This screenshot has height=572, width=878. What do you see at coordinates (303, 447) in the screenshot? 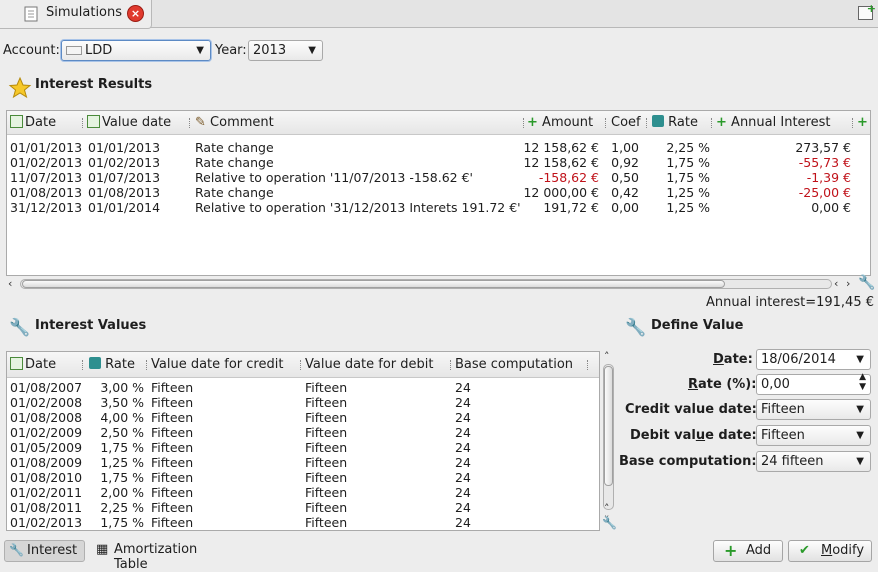
I see `table-row: 01/05/2009 1,75 % Fifteen Fifteen 24` at bounding box center [303, 447].